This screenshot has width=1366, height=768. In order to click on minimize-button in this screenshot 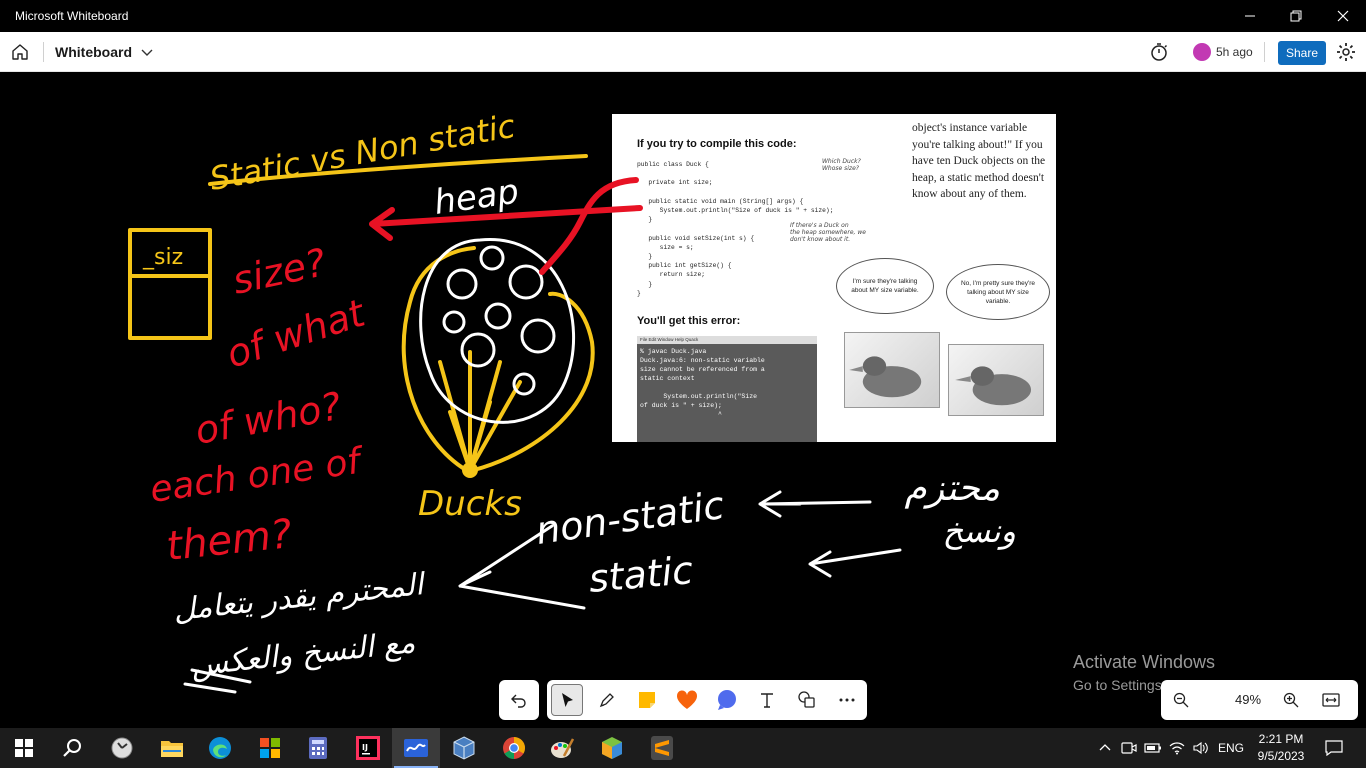, I will do `click(1250, 16)`.